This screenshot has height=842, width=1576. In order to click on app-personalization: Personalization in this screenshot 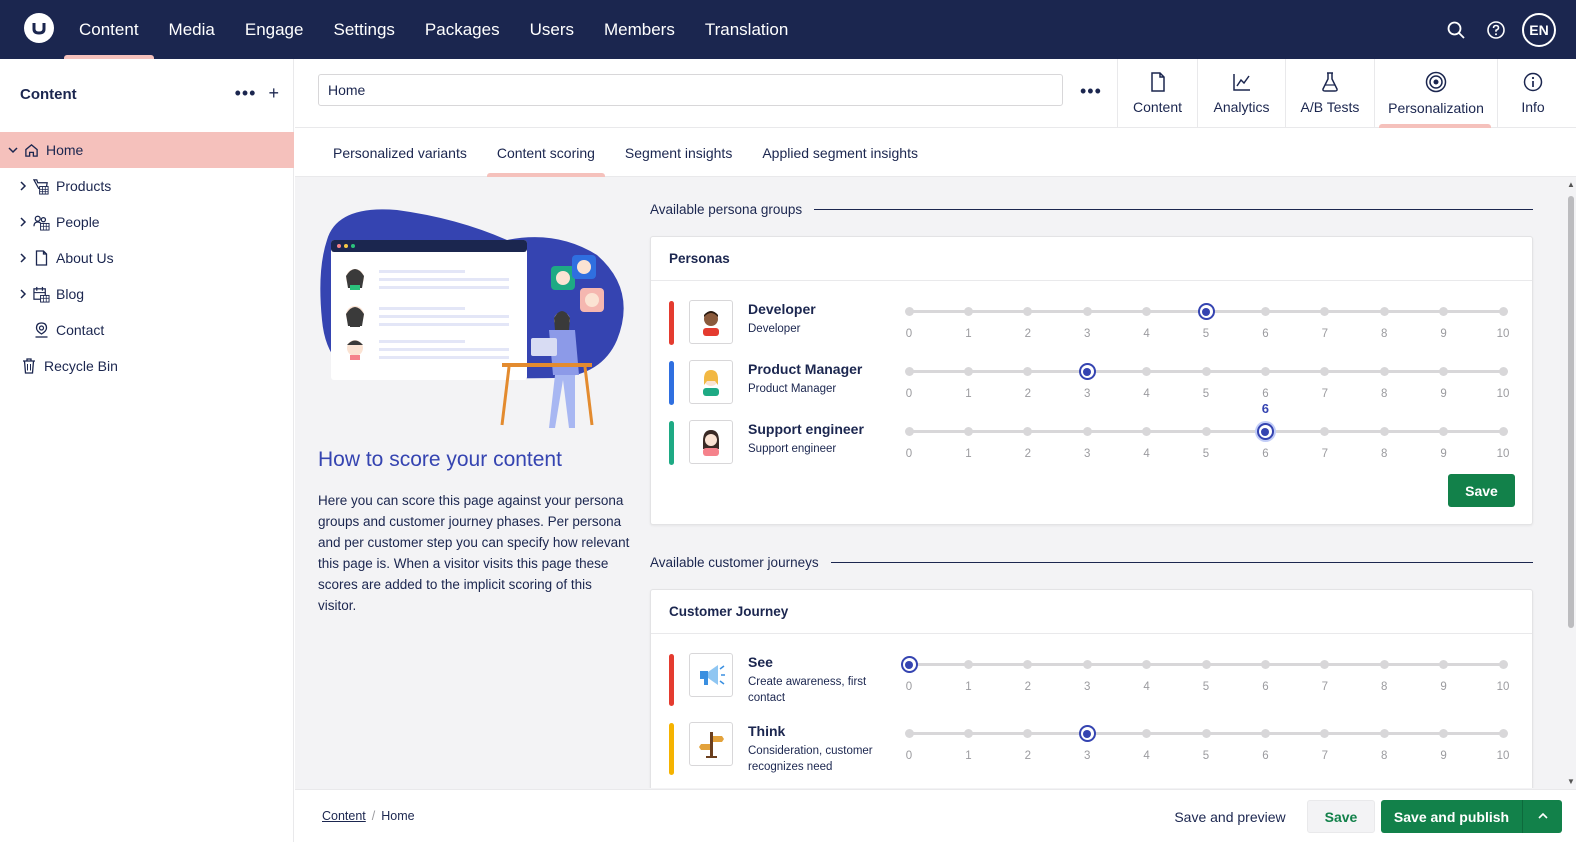, I will do `click(1435, 93)`.